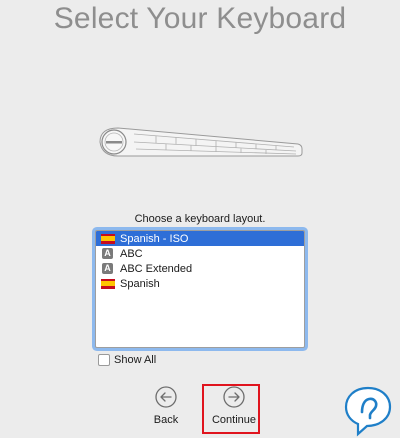  Describe the element at coordinates (368, 411) in the screenshot. I see `watermark-logo-icon` at that location.